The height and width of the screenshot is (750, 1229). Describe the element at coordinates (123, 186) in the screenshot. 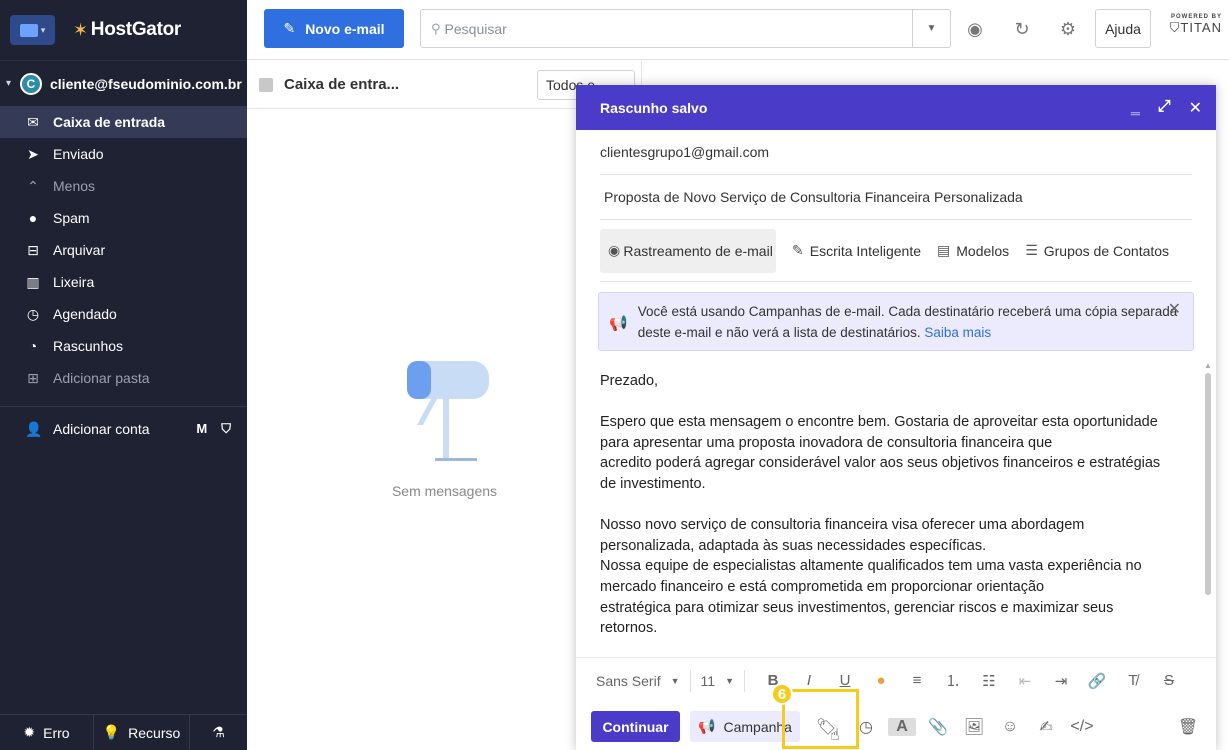

I see `sidebar-item-less: ⌃ Menos` at that location.